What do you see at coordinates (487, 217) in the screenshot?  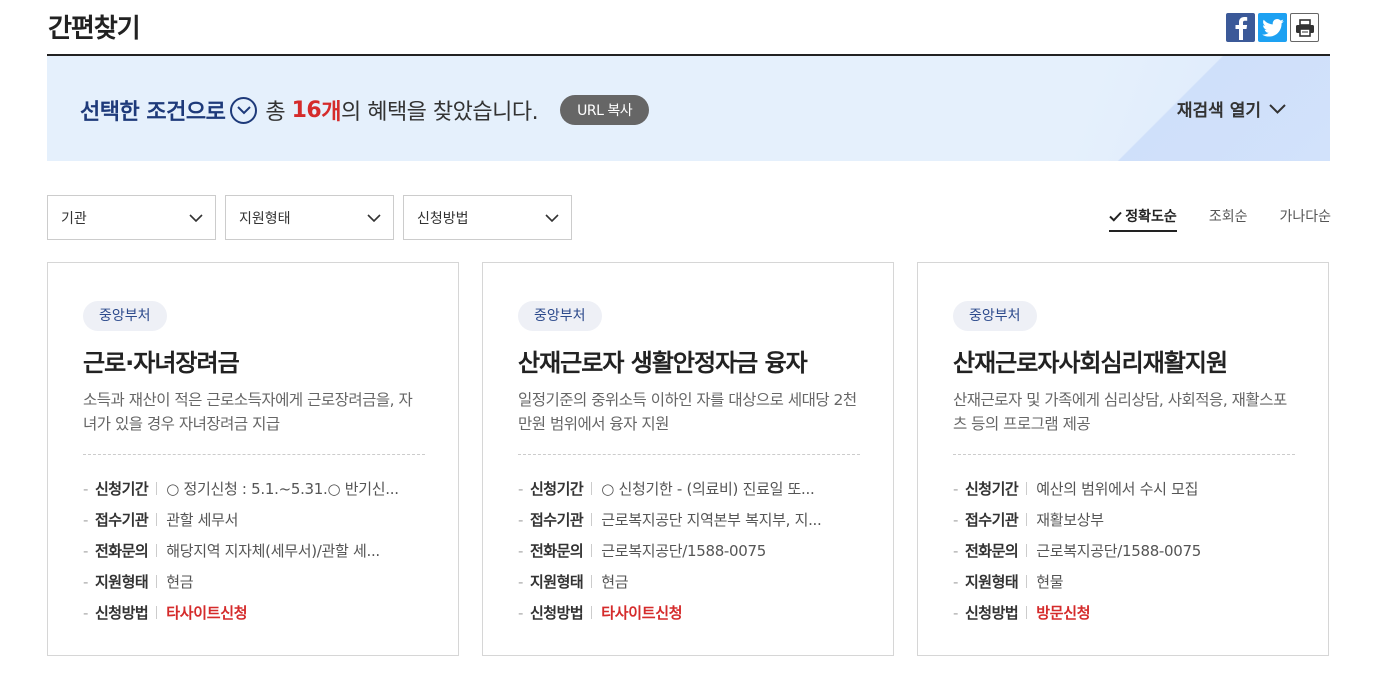 I see `filter-apply-method-select: 신청방법` at bounding box center [487, 217].